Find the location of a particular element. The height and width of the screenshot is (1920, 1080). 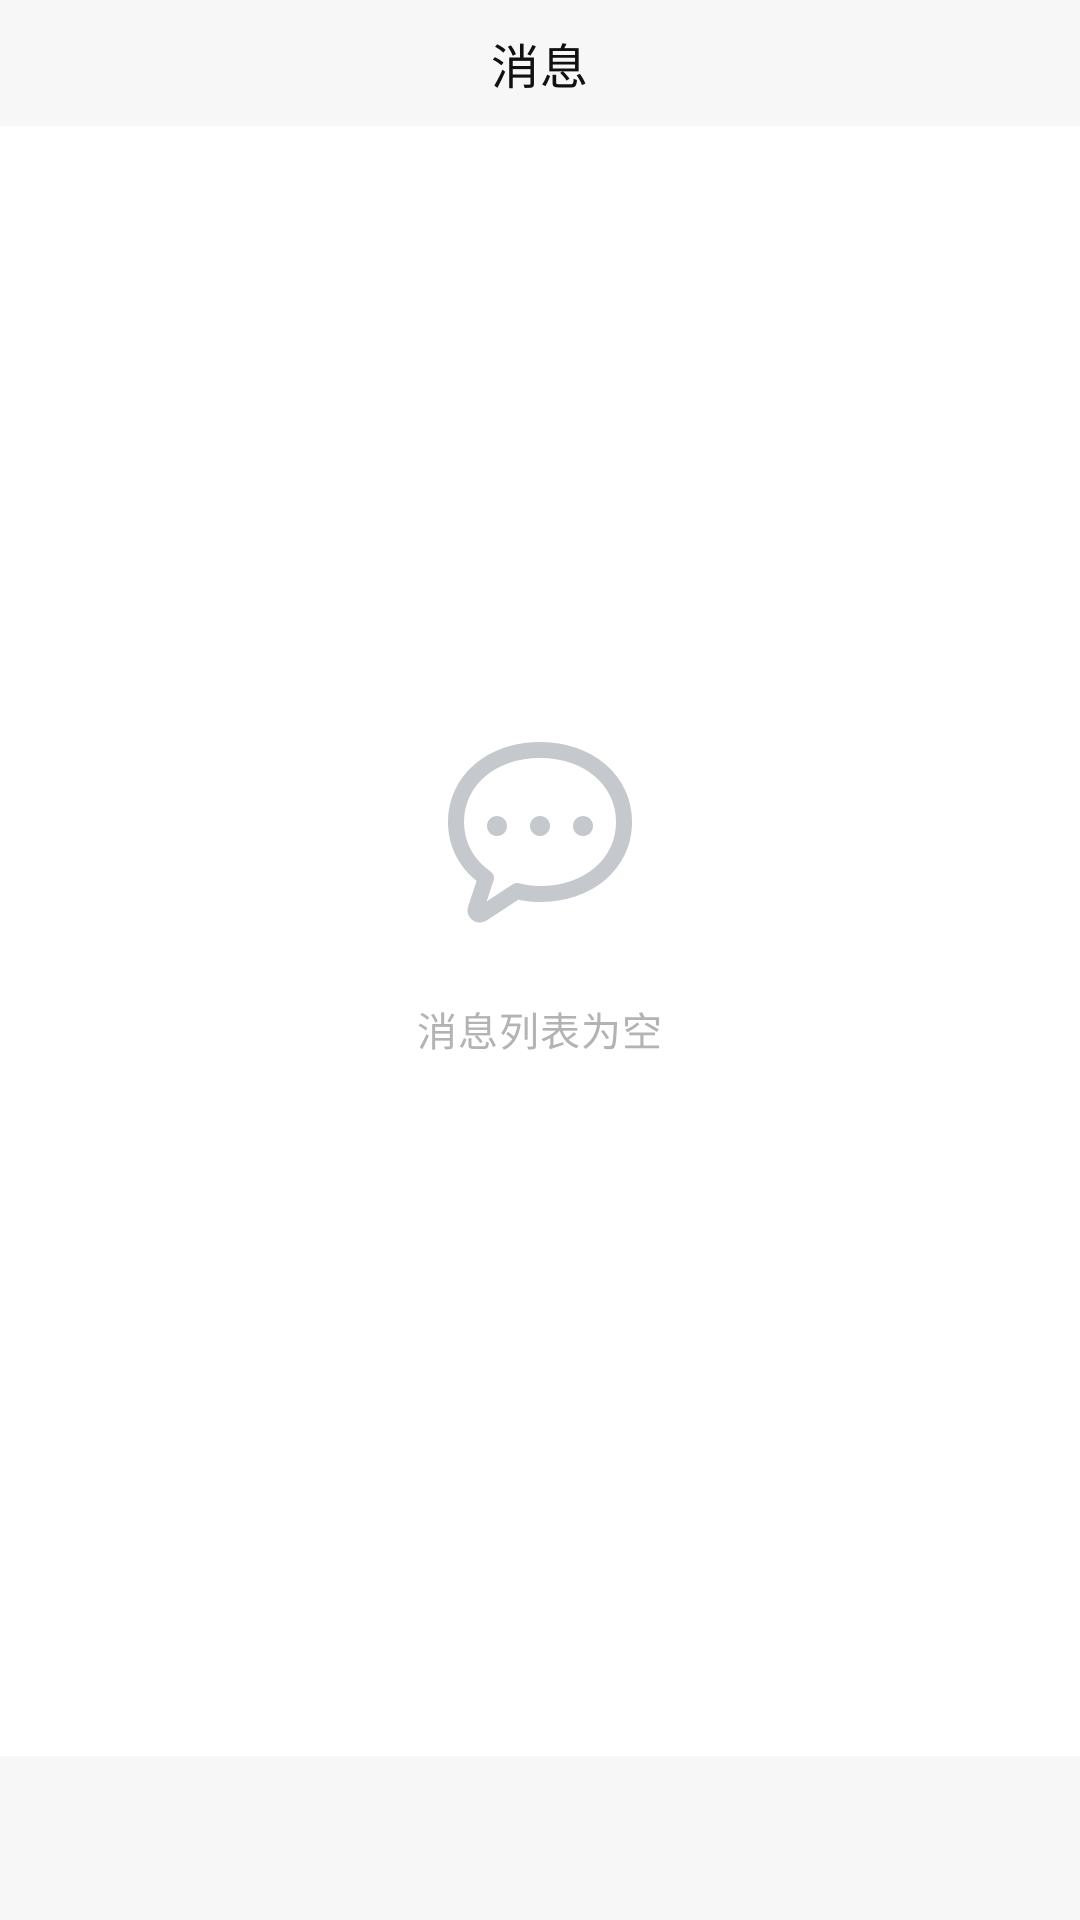

page-title: 消息 is located at coordinates (539, 68).